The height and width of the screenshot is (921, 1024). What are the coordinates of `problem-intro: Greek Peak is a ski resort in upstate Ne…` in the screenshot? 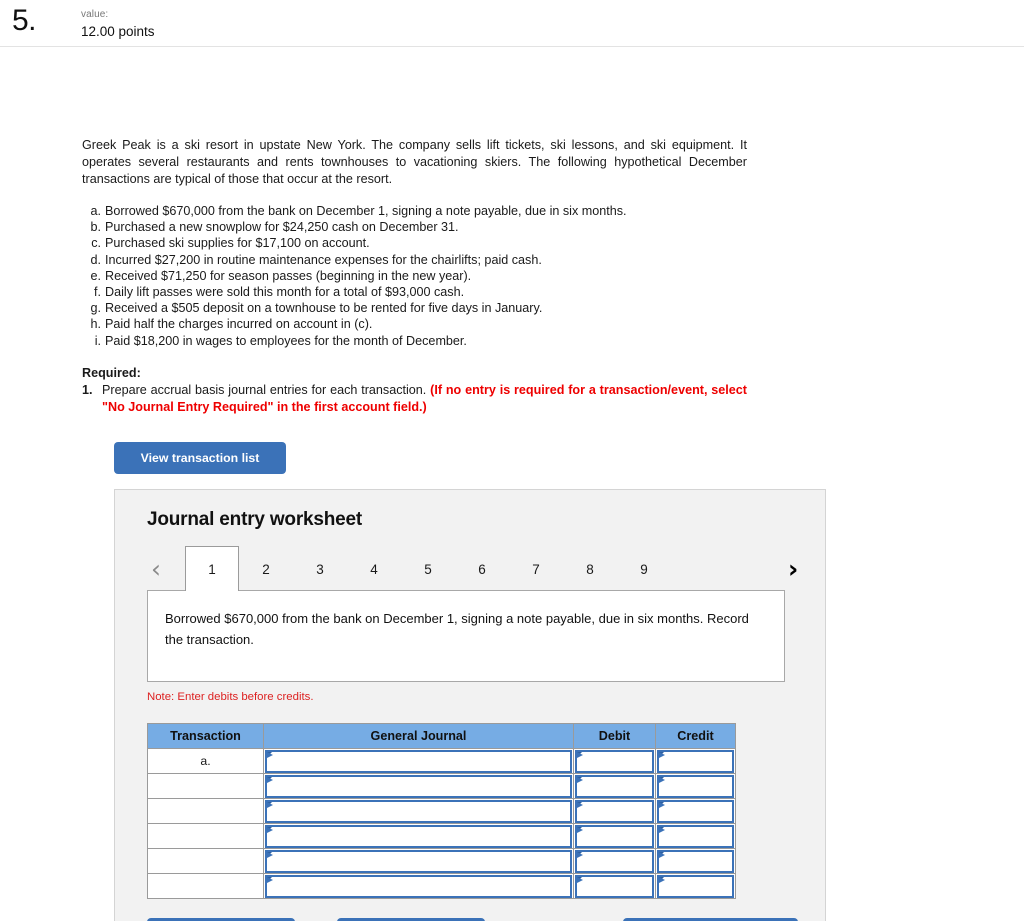 It's located at (414, 162).